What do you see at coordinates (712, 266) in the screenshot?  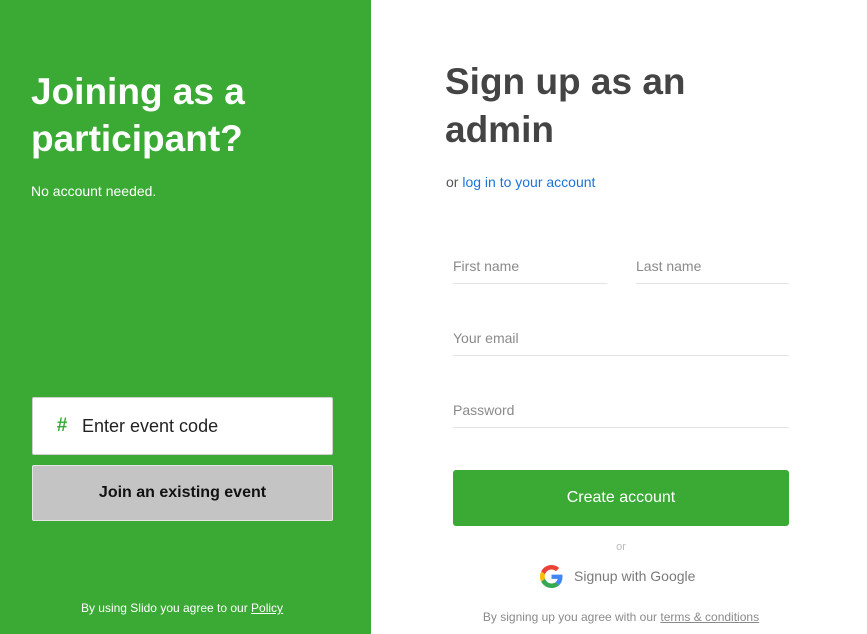 I see `last-name-field` at bounding box center [712, 266].